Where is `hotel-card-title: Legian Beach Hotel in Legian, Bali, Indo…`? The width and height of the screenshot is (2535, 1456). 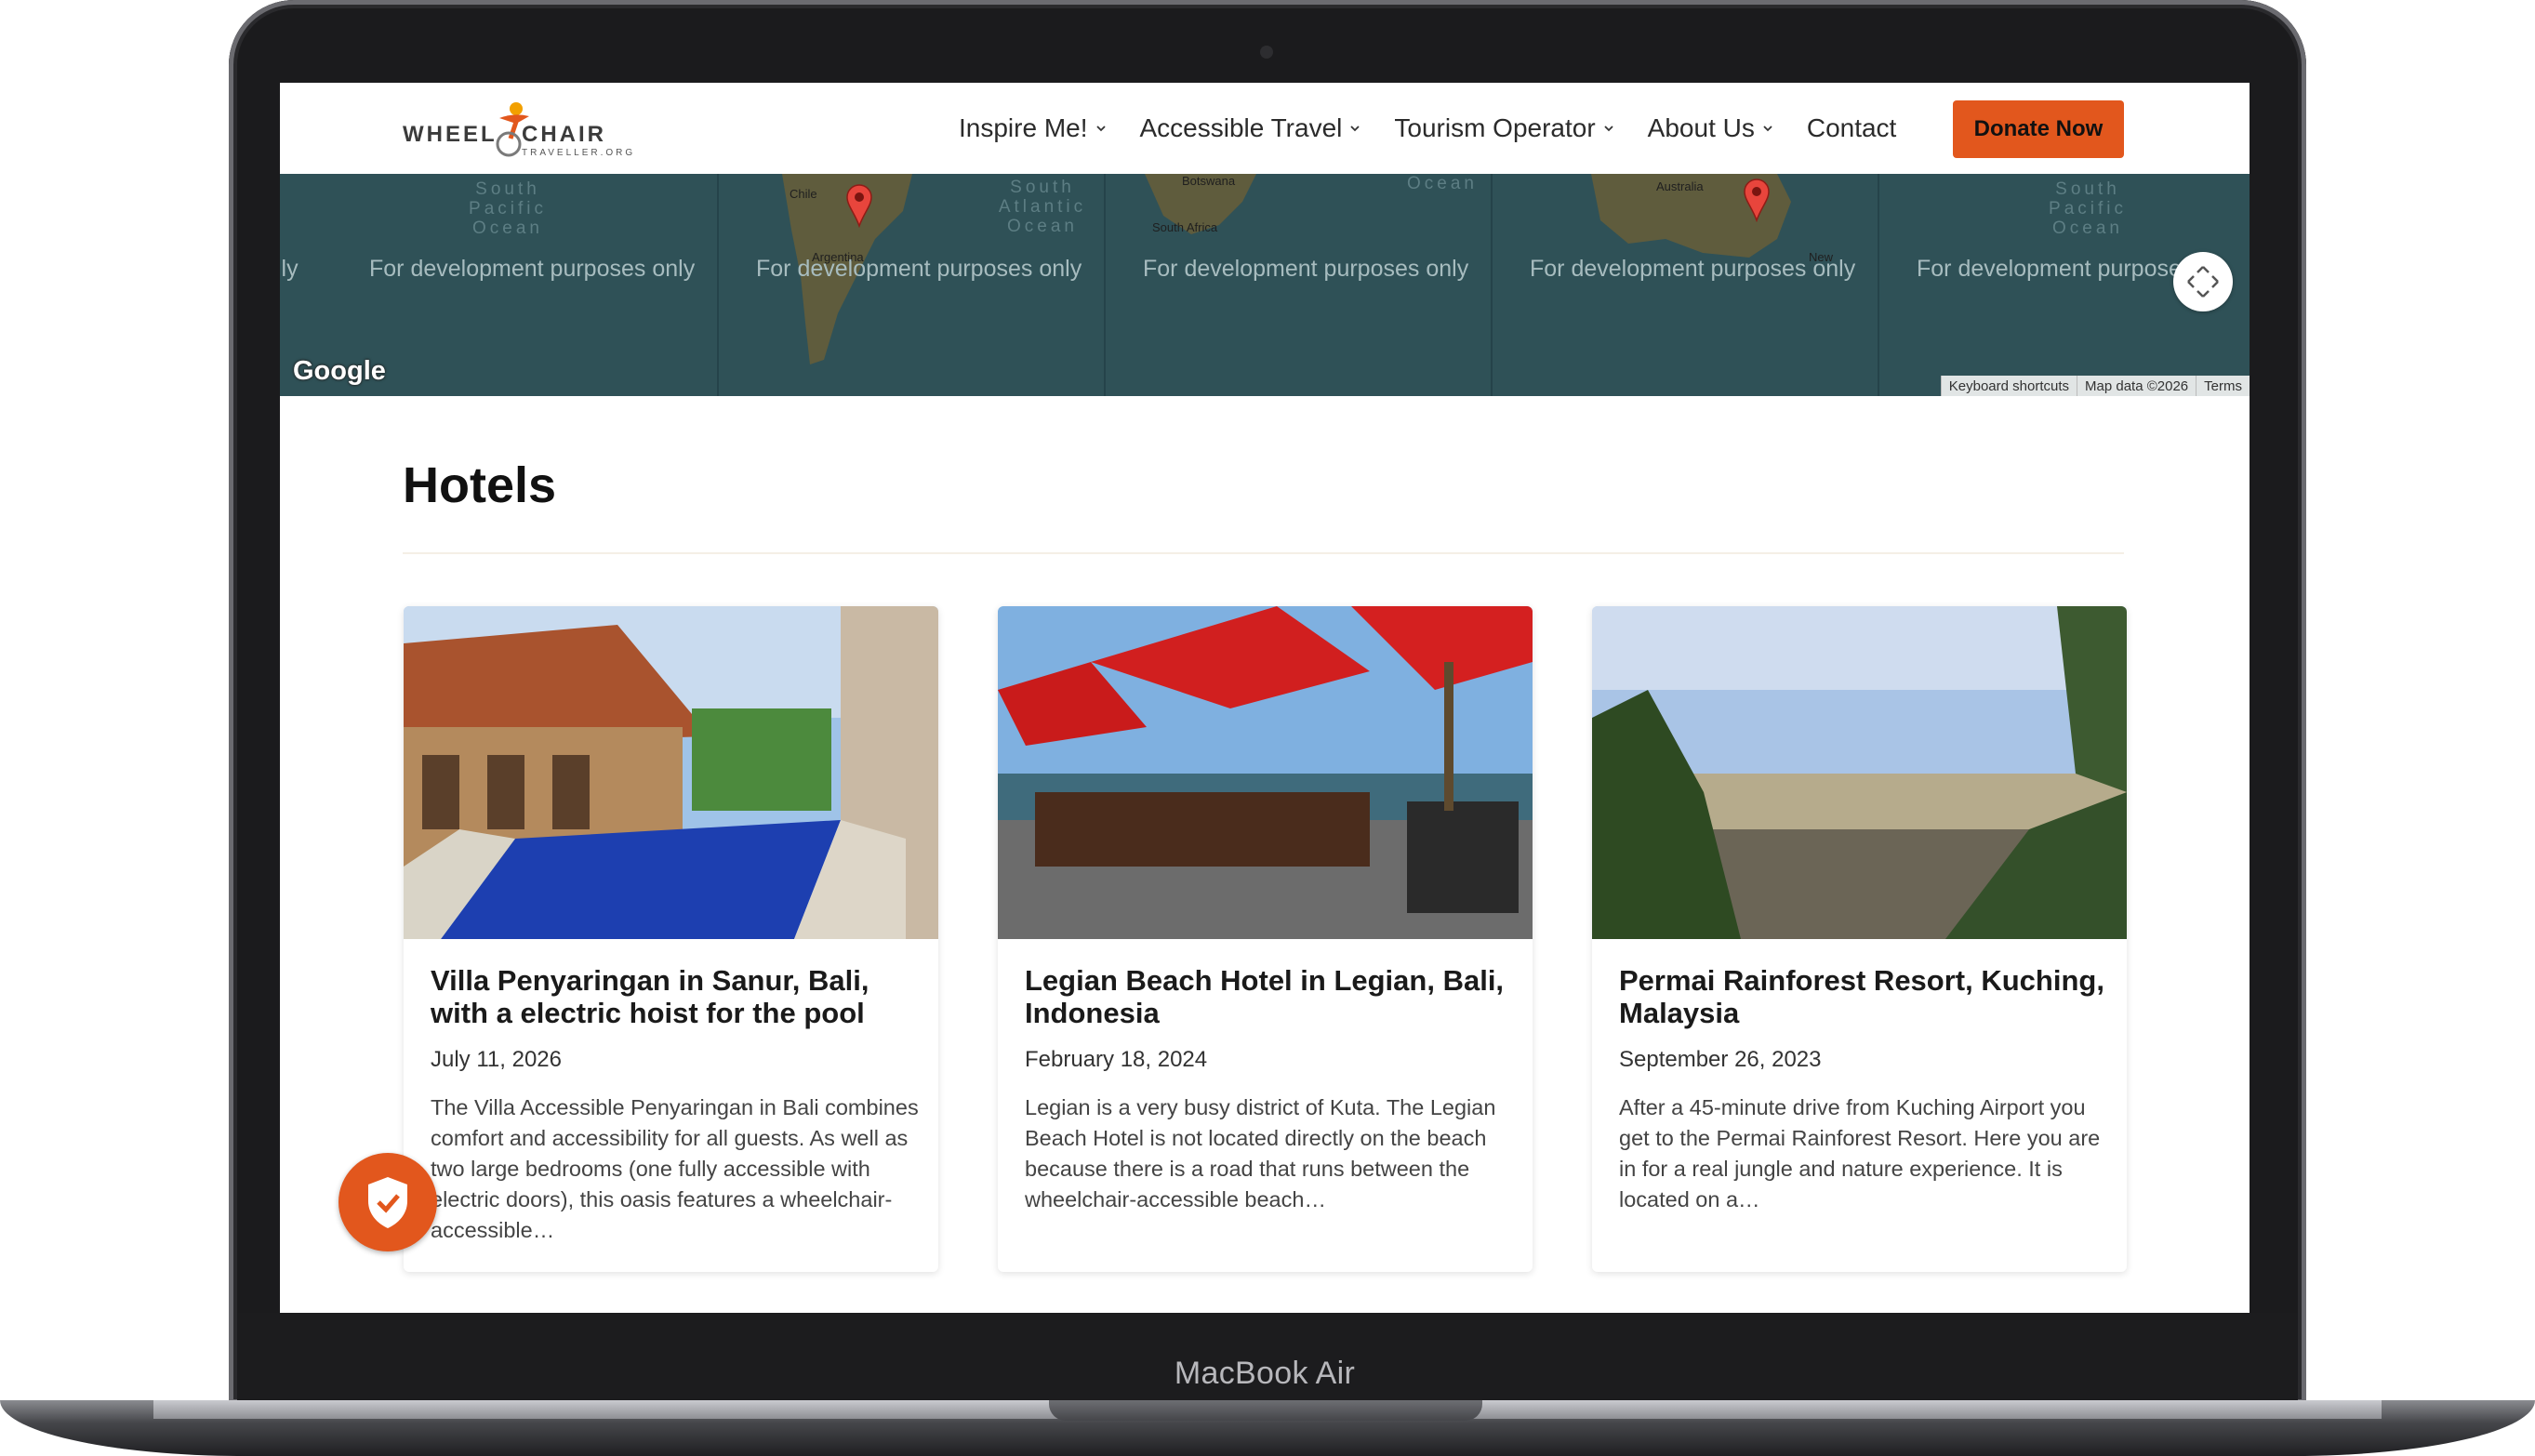 hotel-card-title: Legian Beach Hotel in Legian, Bali, Indo… is located at coordinates (1269, 996).